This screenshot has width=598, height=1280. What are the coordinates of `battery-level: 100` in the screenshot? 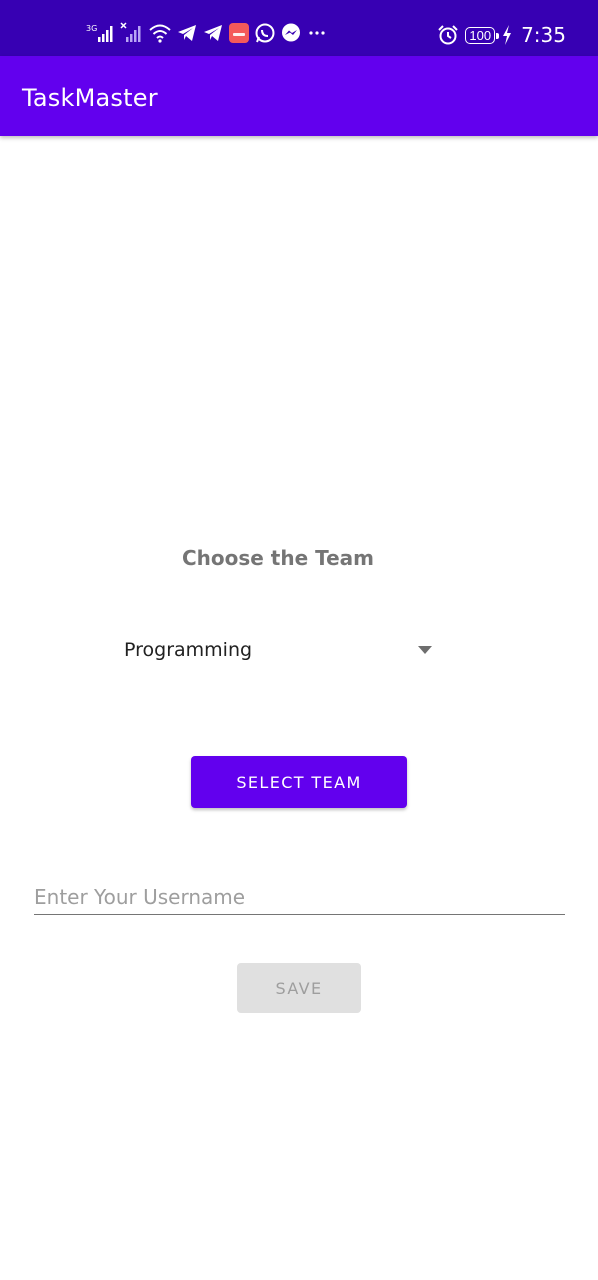 It's located at (480, 35).